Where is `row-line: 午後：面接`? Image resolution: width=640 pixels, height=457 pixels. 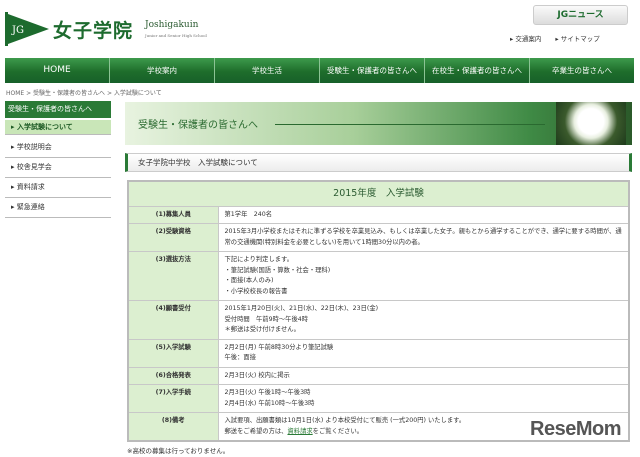
row-line: 午後：面接 is located at coordinates (240, 357).